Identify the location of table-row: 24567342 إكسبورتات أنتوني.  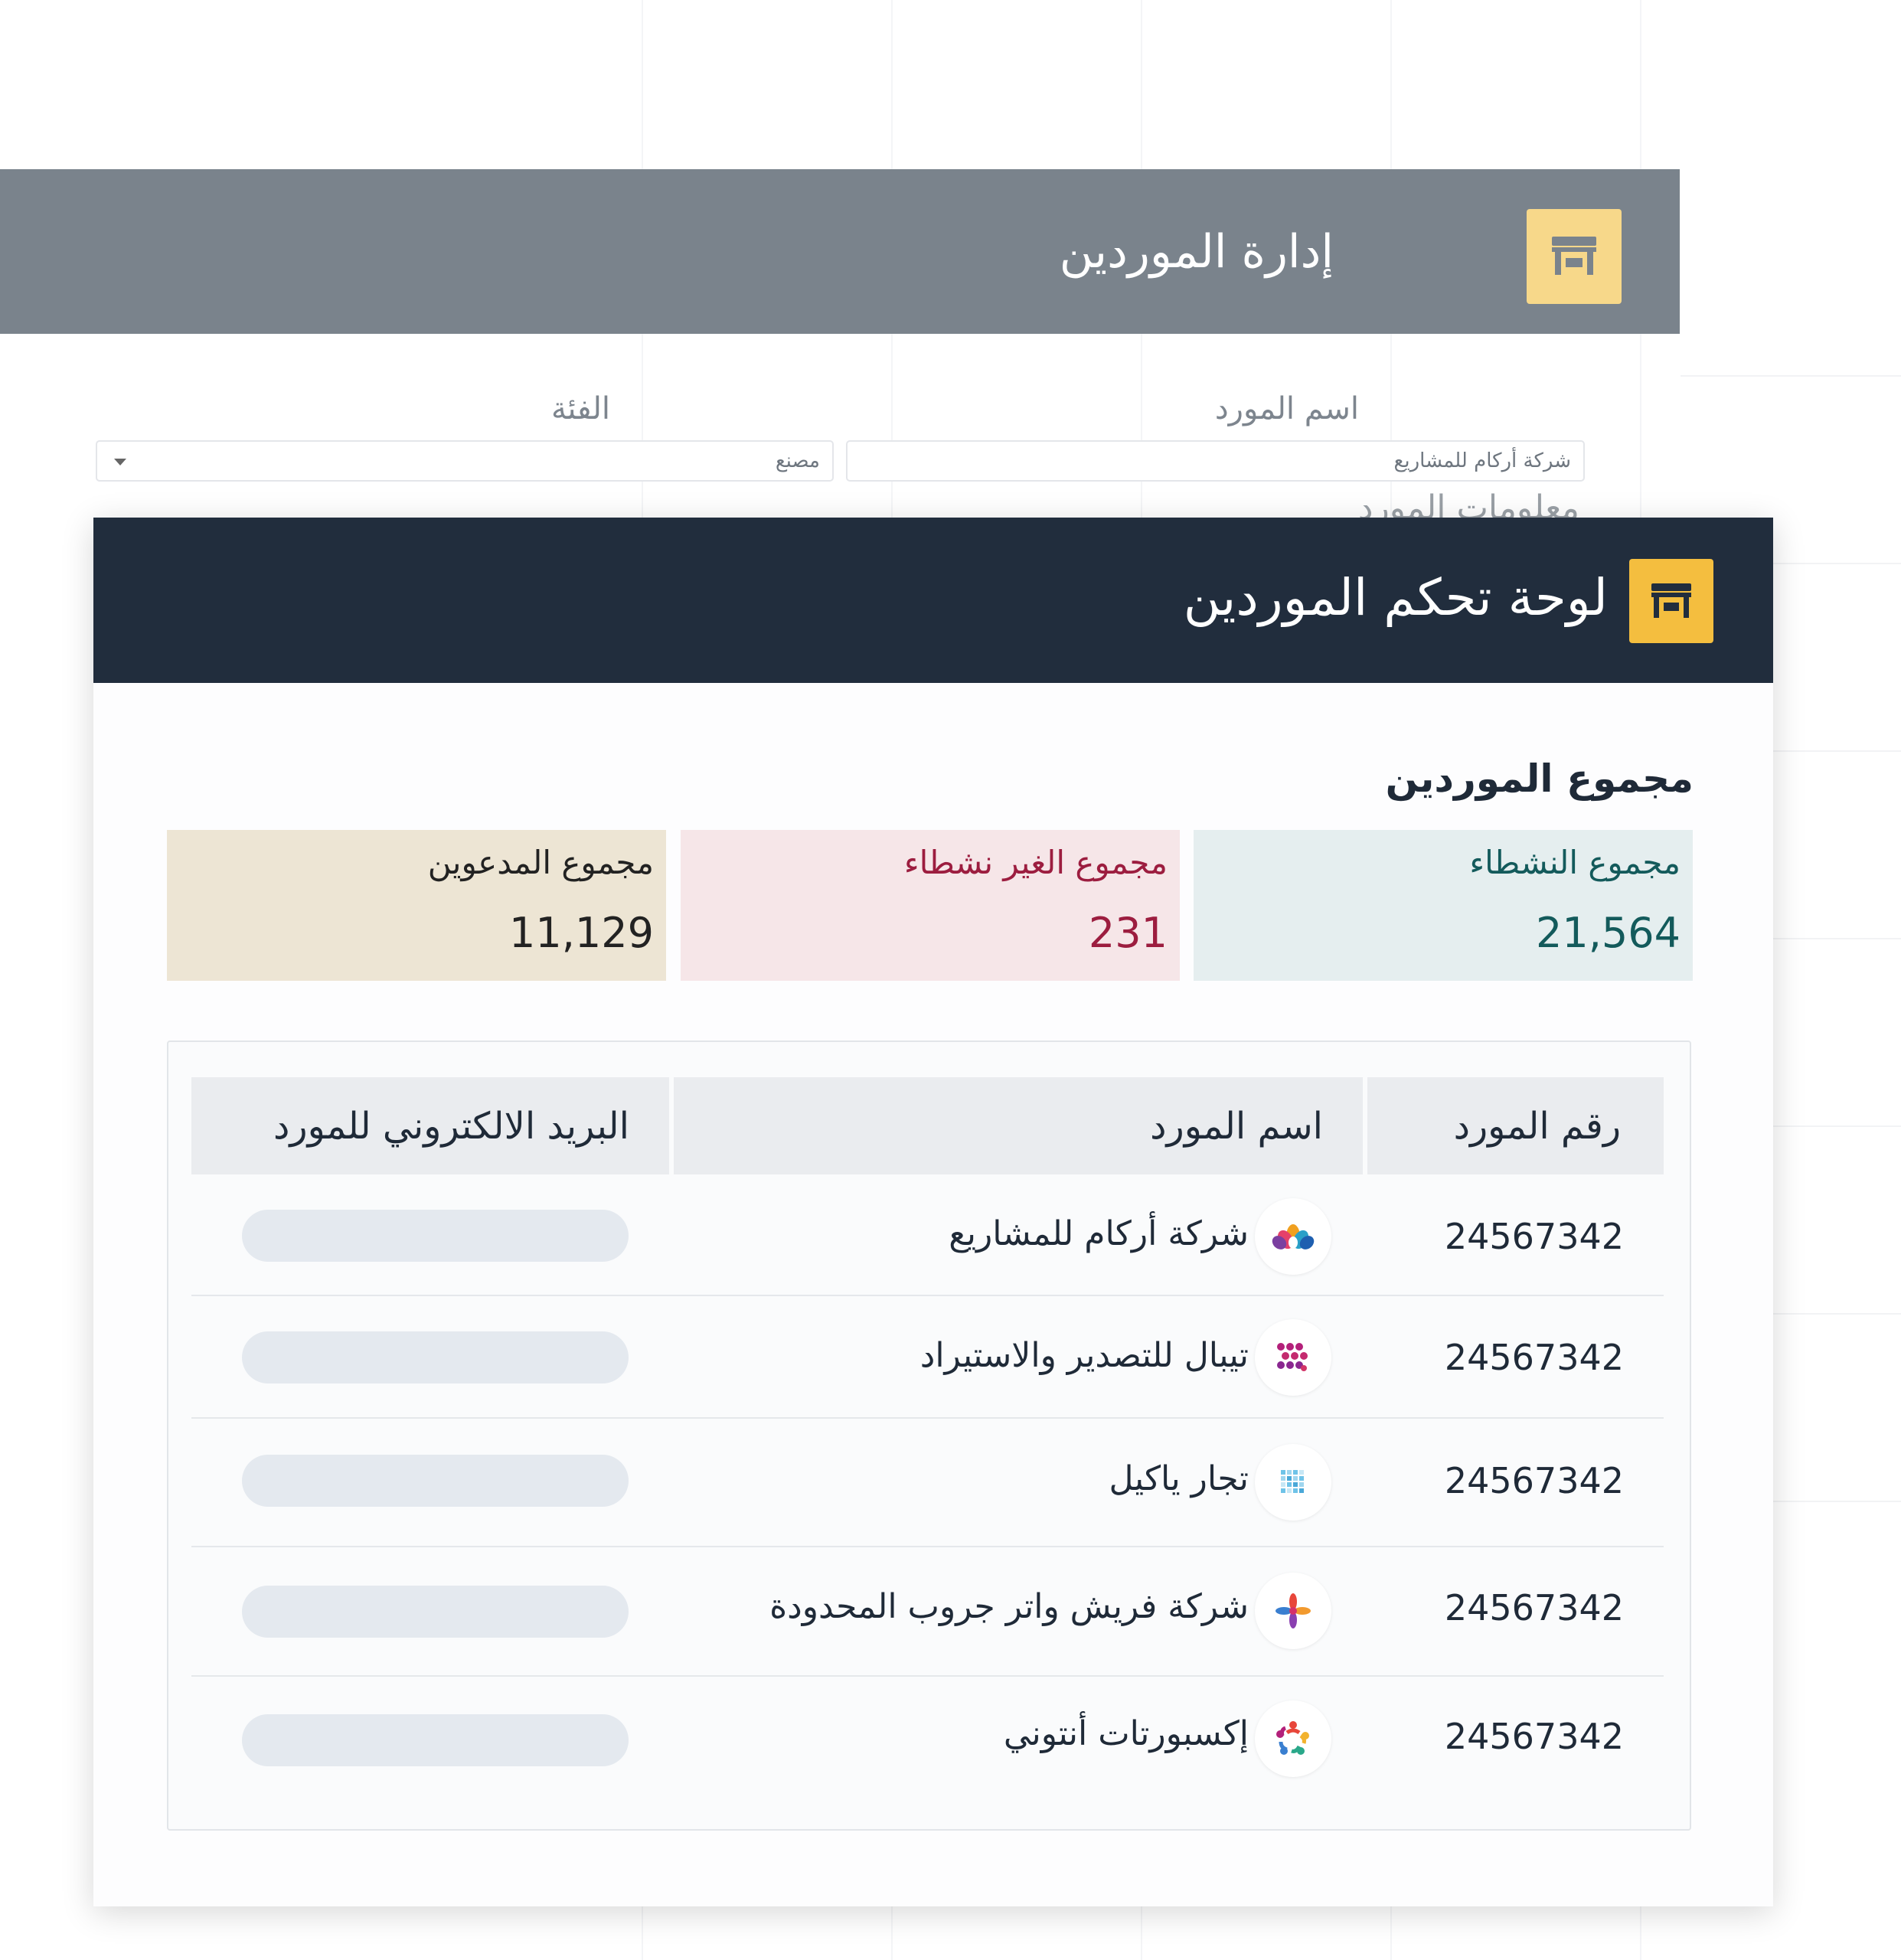
(927, 1742).